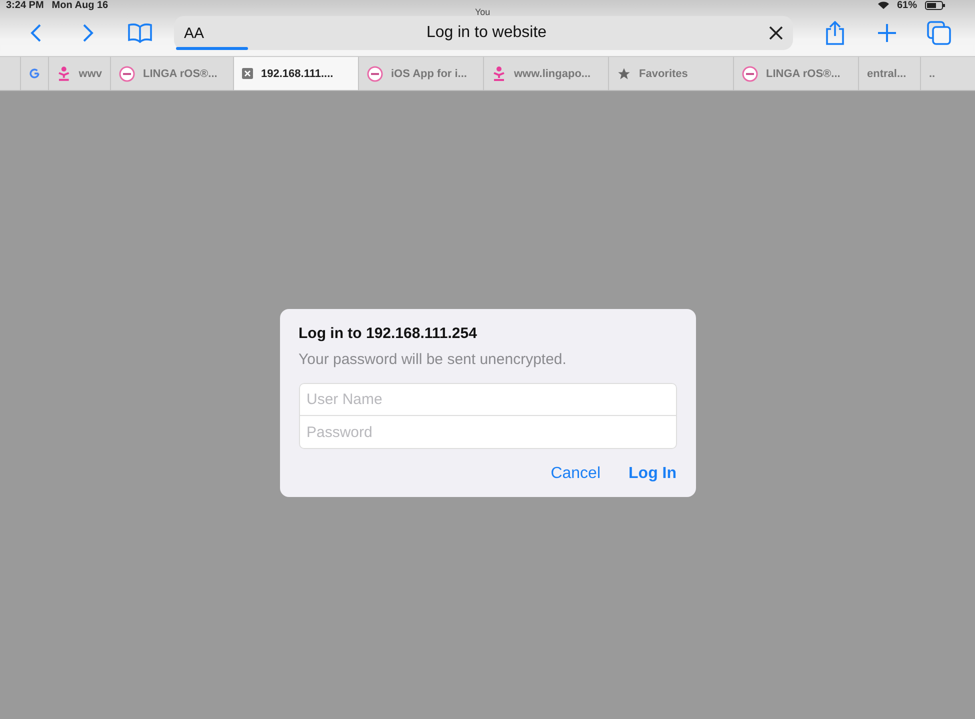 The image size is (975, 719). Describe the element at coordinates (25, 5) in the screenshot. I see `status-time: 3:24 PM` at that location.